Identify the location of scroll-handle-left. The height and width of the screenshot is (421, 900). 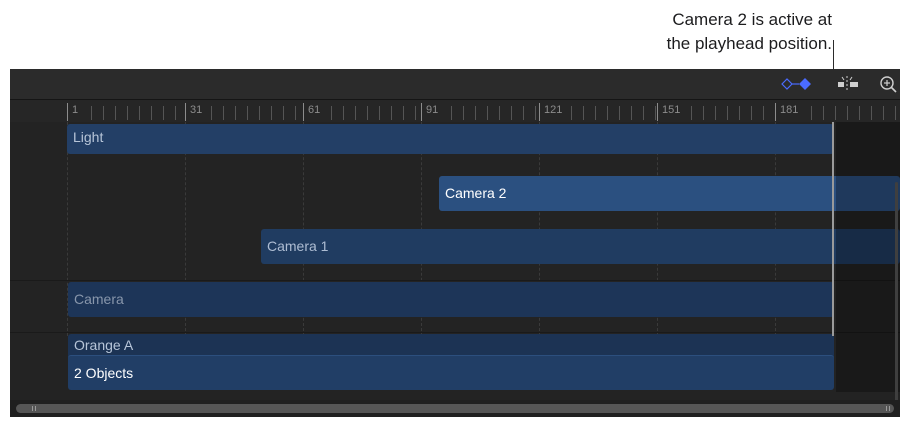
(34, 408).